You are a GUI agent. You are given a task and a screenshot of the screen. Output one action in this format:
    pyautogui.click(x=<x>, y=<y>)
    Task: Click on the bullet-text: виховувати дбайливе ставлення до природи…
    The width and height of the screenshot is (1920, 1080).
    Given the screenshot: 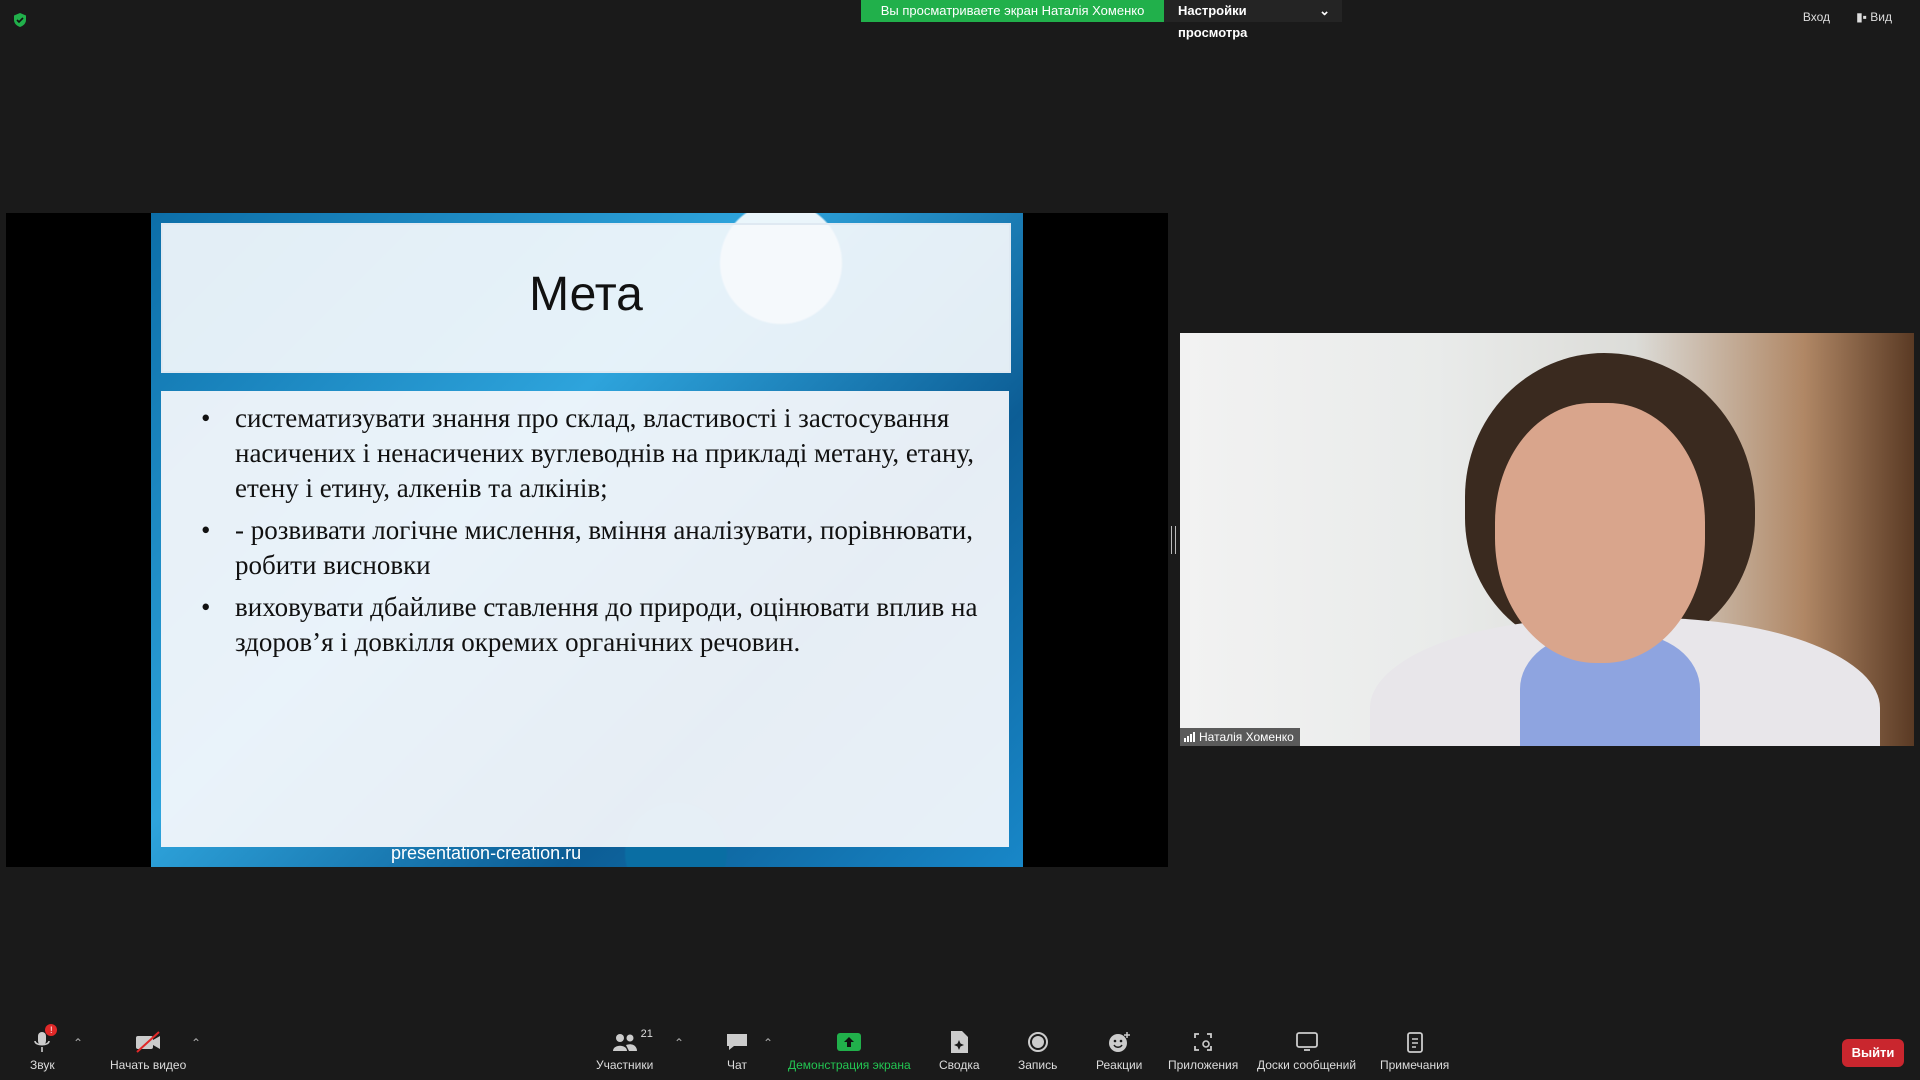 What is the action you would take?
    pyautogui.click(x=606, y=624)
    